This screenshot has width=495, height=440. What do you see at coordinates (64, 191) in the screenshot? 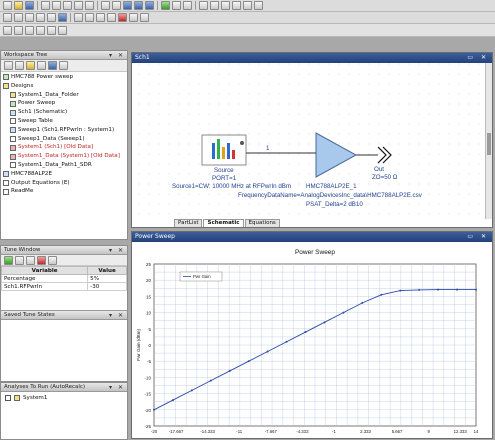
I see `tree-item: ReadMe` at bounding box center [64, 191].